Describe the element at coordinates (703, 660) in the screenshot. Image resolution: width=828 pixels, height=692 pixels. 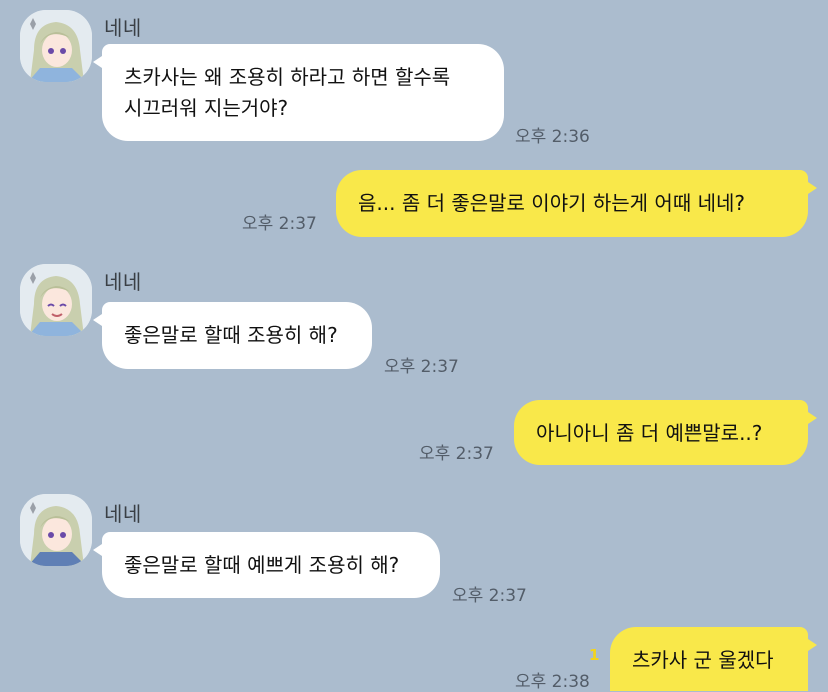
I see `message-line: 츠카사 군 울겠다` at that location.